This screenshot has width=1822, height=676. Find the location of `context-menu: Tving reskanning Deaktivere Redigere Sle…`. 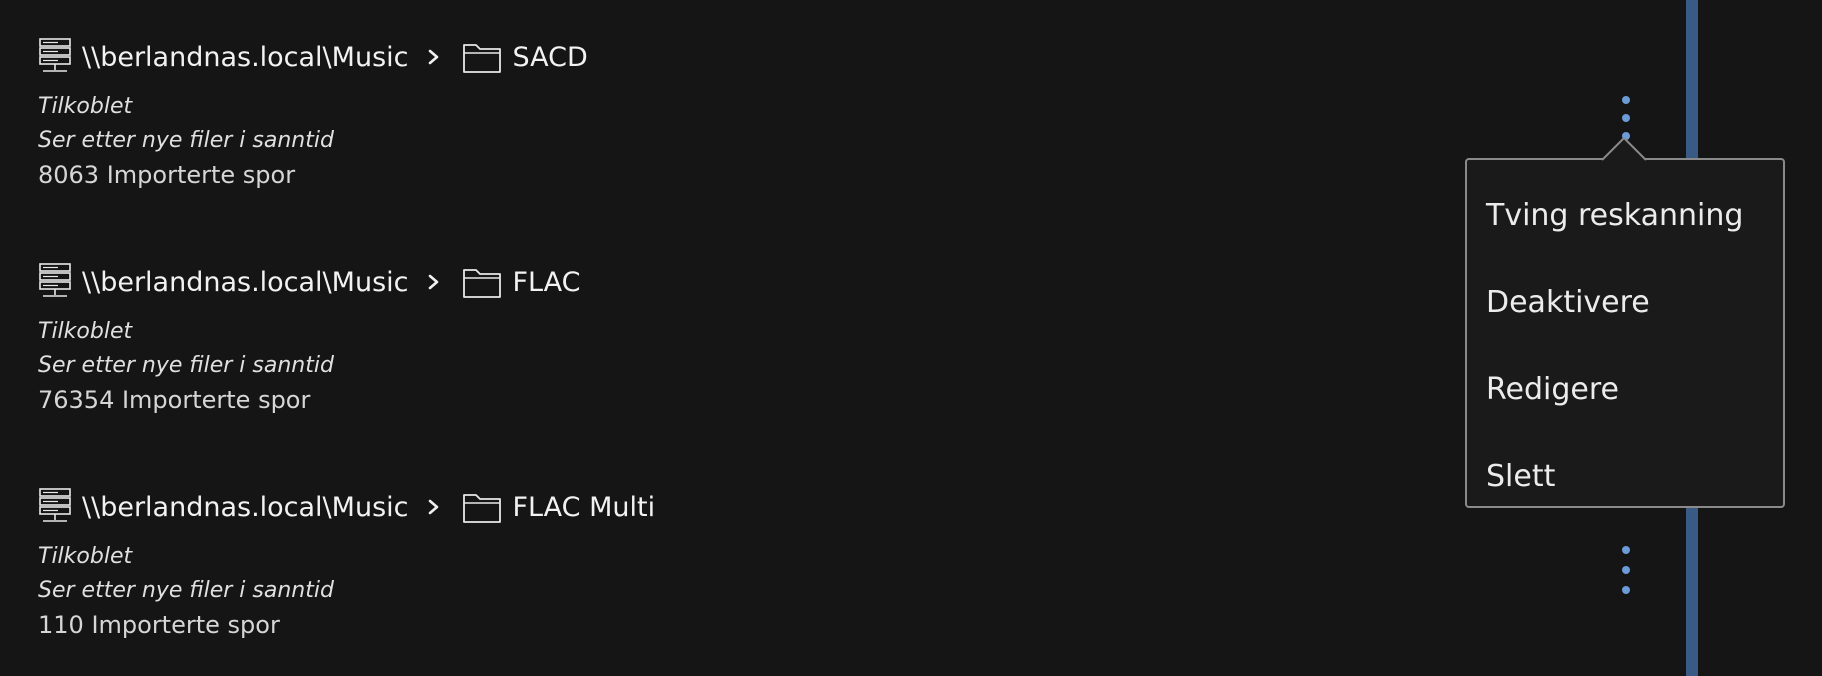

context-menu: Tving reskanning Deaktivere Redigere Sle… is located at coordinates (1625, 333).